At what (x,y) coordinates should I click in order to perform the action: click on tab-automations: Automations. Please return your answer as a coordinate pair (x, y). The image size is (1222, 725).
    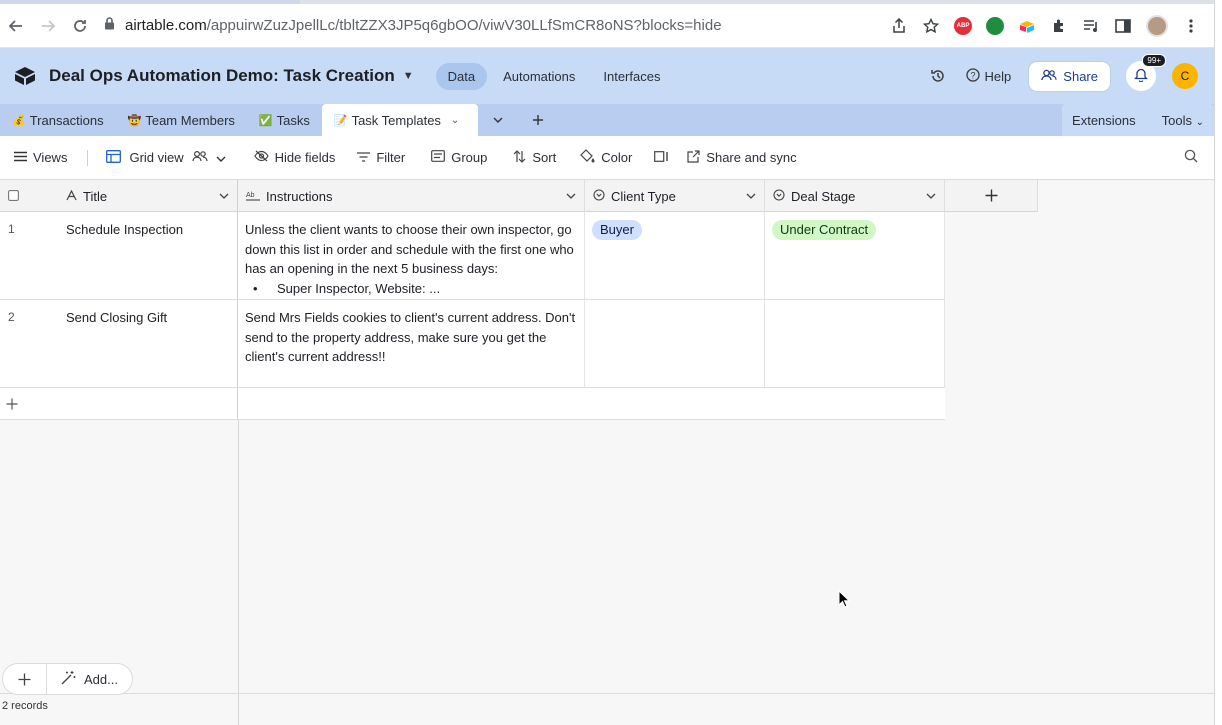
    Looking at the image, I should click on (539, 76).